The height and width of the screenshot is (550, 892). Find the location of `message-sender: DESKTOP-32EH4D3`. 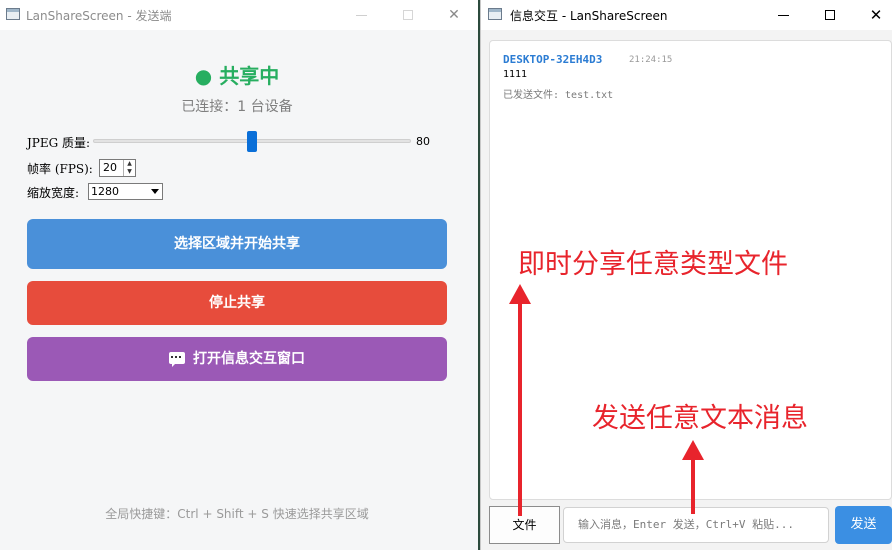

message-sender: DESKTOP-32EH4D3 is located at coordinates (553, 59).